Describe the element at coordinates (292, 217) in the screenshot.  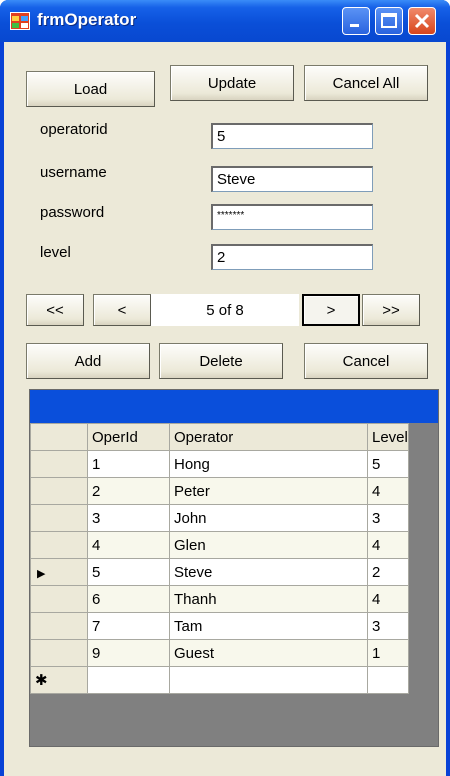
I see `password-field: *******` at that location.